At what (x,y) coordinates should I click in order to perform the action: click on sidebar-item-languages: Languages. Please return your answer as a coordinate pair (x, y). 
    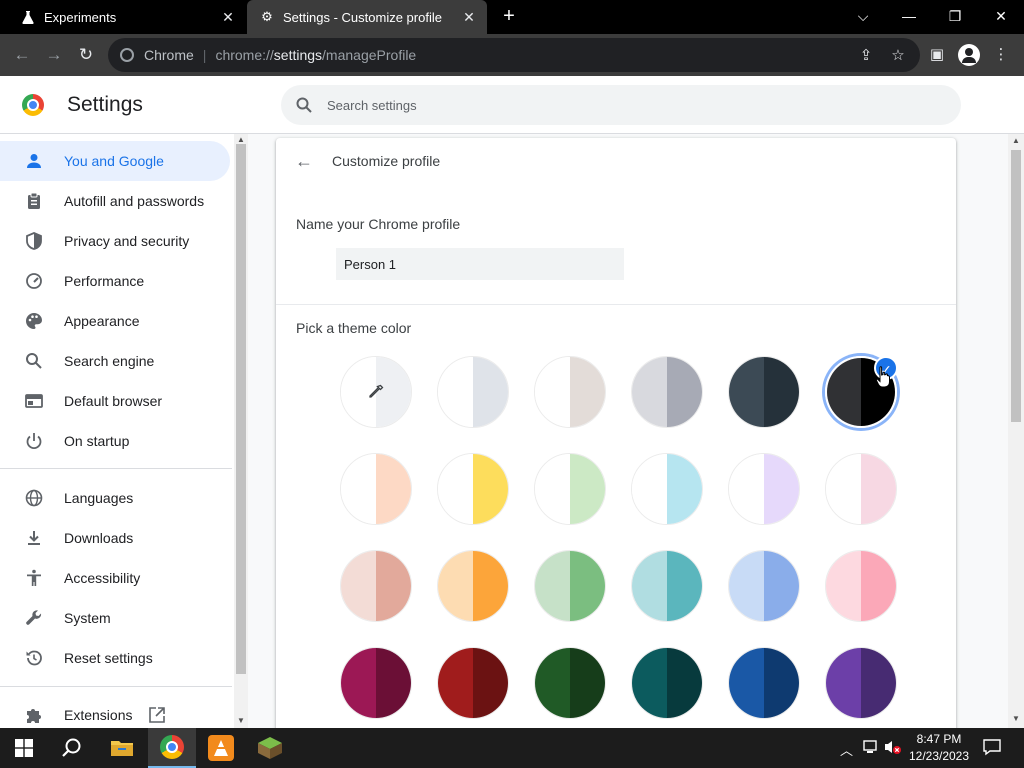
    Looking at the image, I should click on (115, 498).